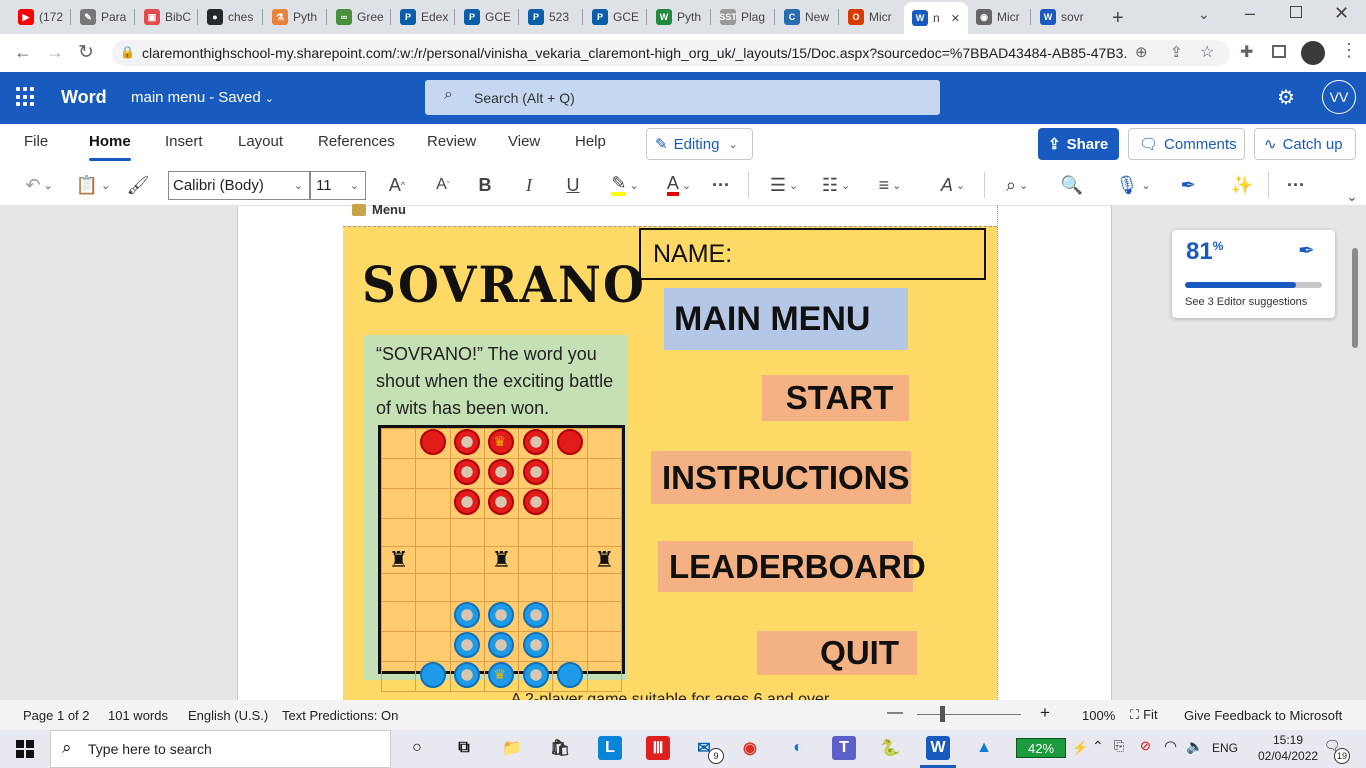 The height and width of the screenshot is (768, 1366). Describe the element at coordinates (890, 748) in the screenshot. I see `python-icon: 🐍` at that location.